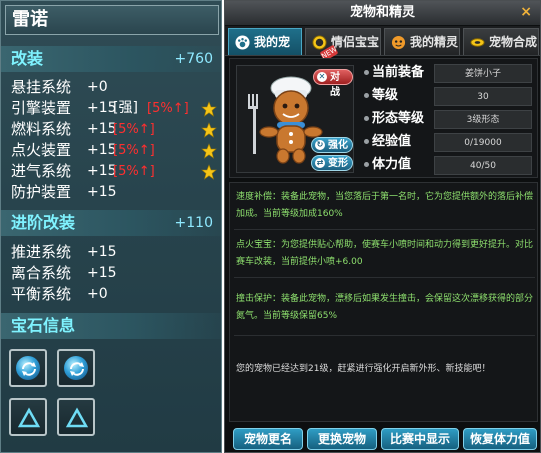 This screenshot has width=541, height=453. Describe the element at coordinates (333, 83) in the screenshot. I see `battle-button: ✕ 对战` at that location.